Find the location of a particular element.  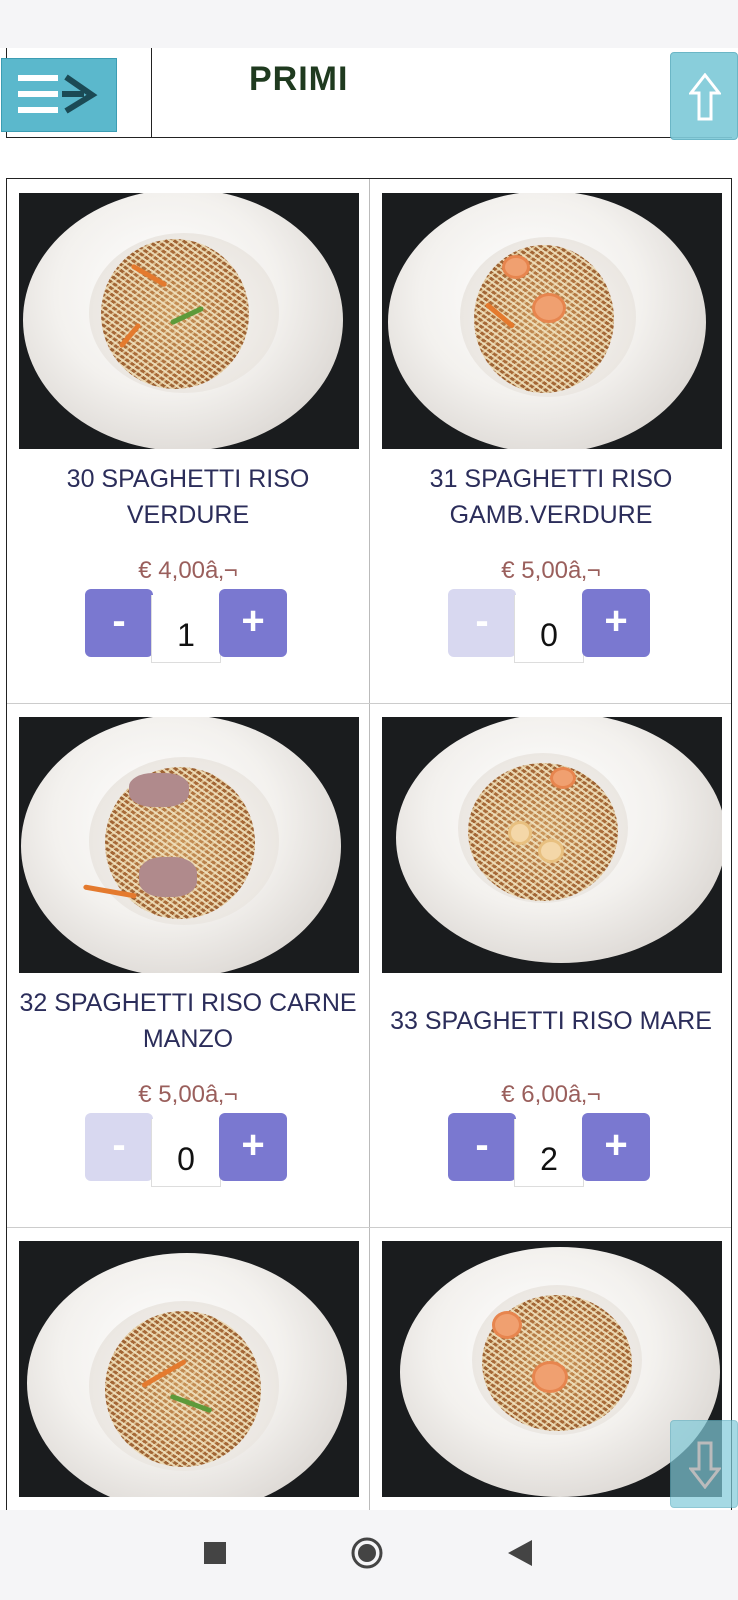

circle-icon is located at coordinates (367, 1553).